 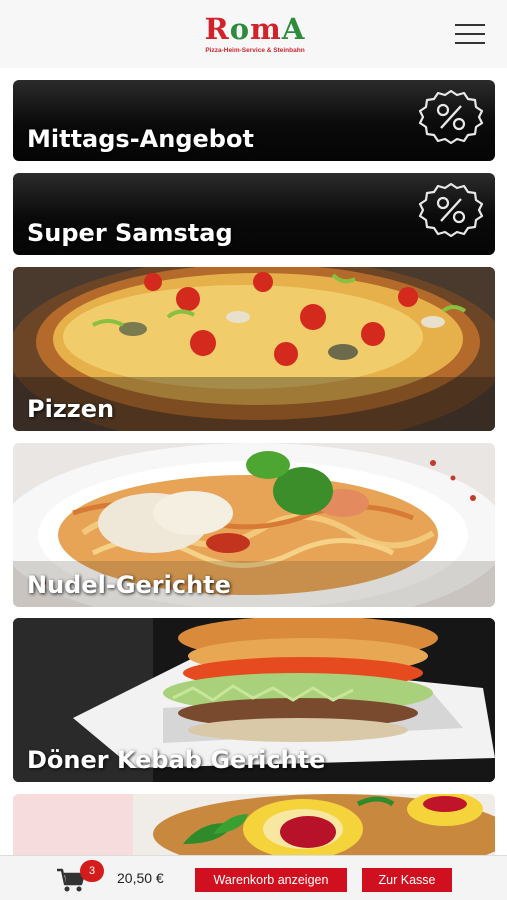 What do you see at coordinates (130, 233) in the screenshot?
I see `category-label: Super Samstag` at bounding box center [130, 233].